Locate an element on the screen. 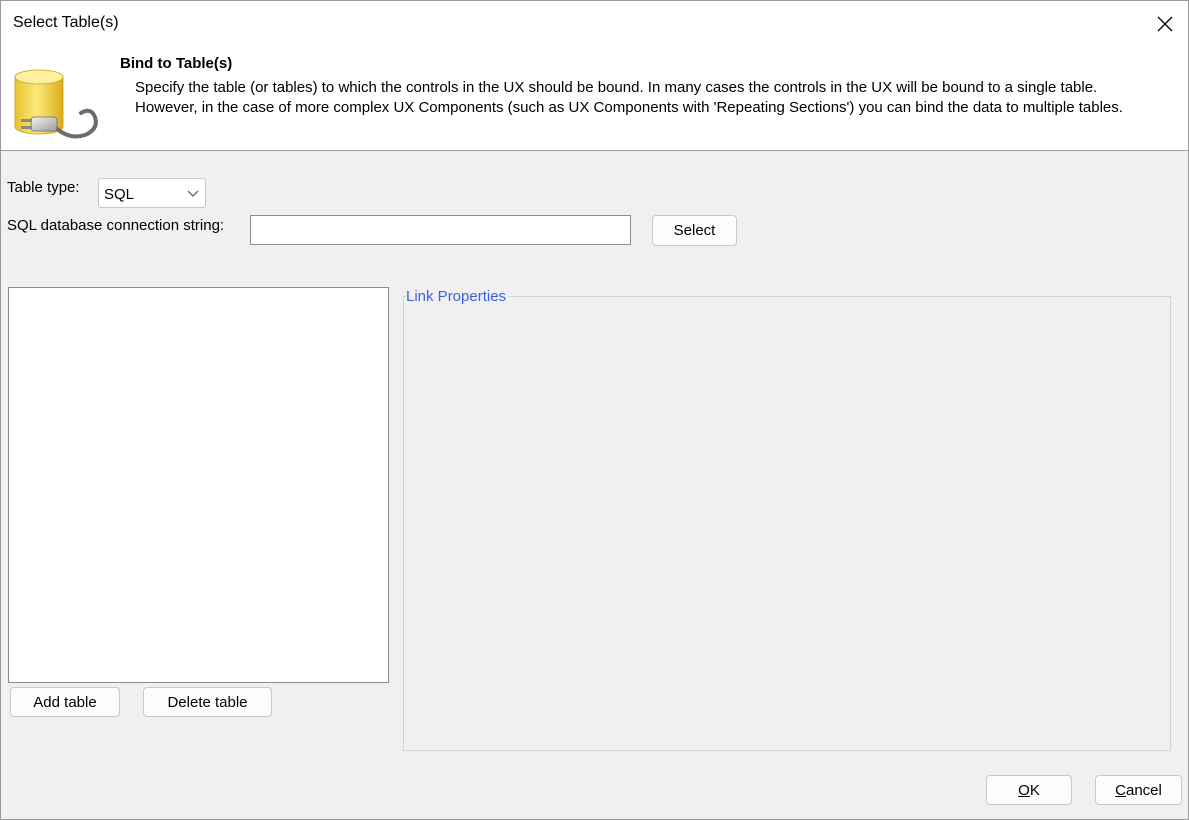 Image resolution: width=1189 pixels, height=820 pixels. cancel-button: Cancel is located at coordinates (1138, 790).